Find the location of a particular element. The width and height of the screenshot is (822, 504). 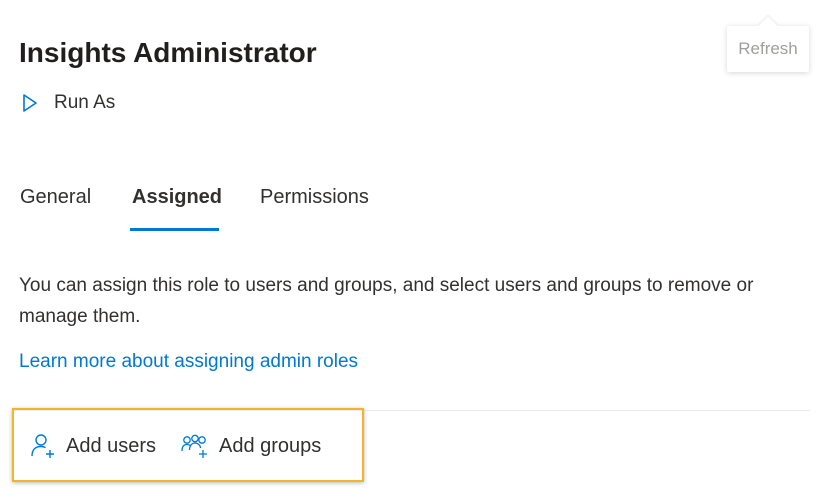

add-users-button: Add users is located at coordinates (93, 446).